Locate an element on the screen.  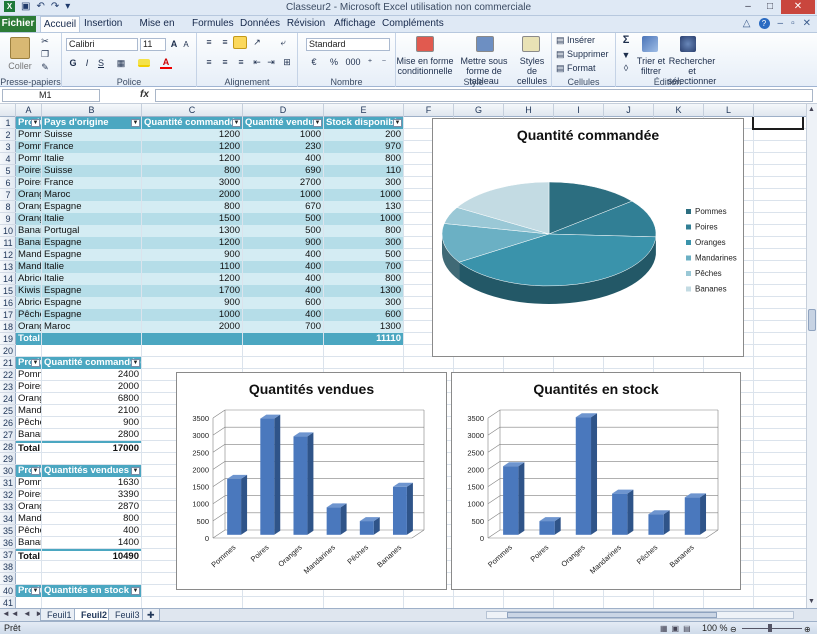
horizontal-scrollbar is located at coordinates (640, 615).